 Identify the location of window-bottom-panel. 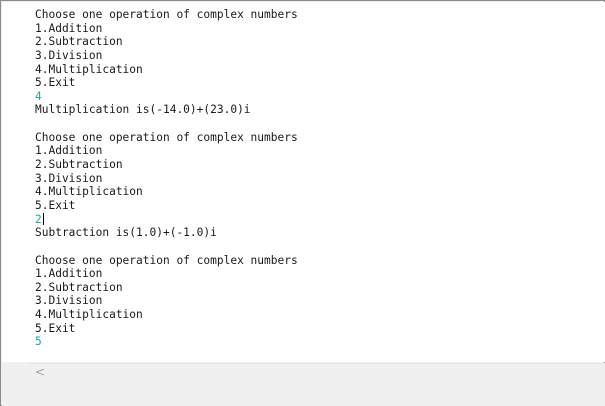
(303, 393).